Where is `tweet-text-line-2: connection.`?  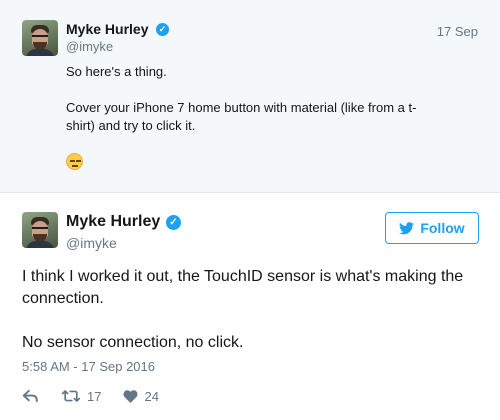 tweet-text-line-2: connection. is located at coordinates (63, 298).